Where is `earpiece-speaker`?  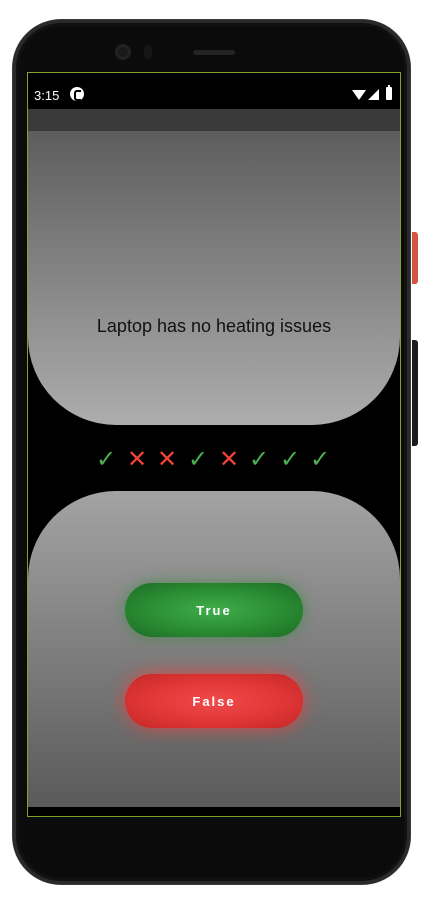 earpiece-speaker is located at coordinates (214, 52).